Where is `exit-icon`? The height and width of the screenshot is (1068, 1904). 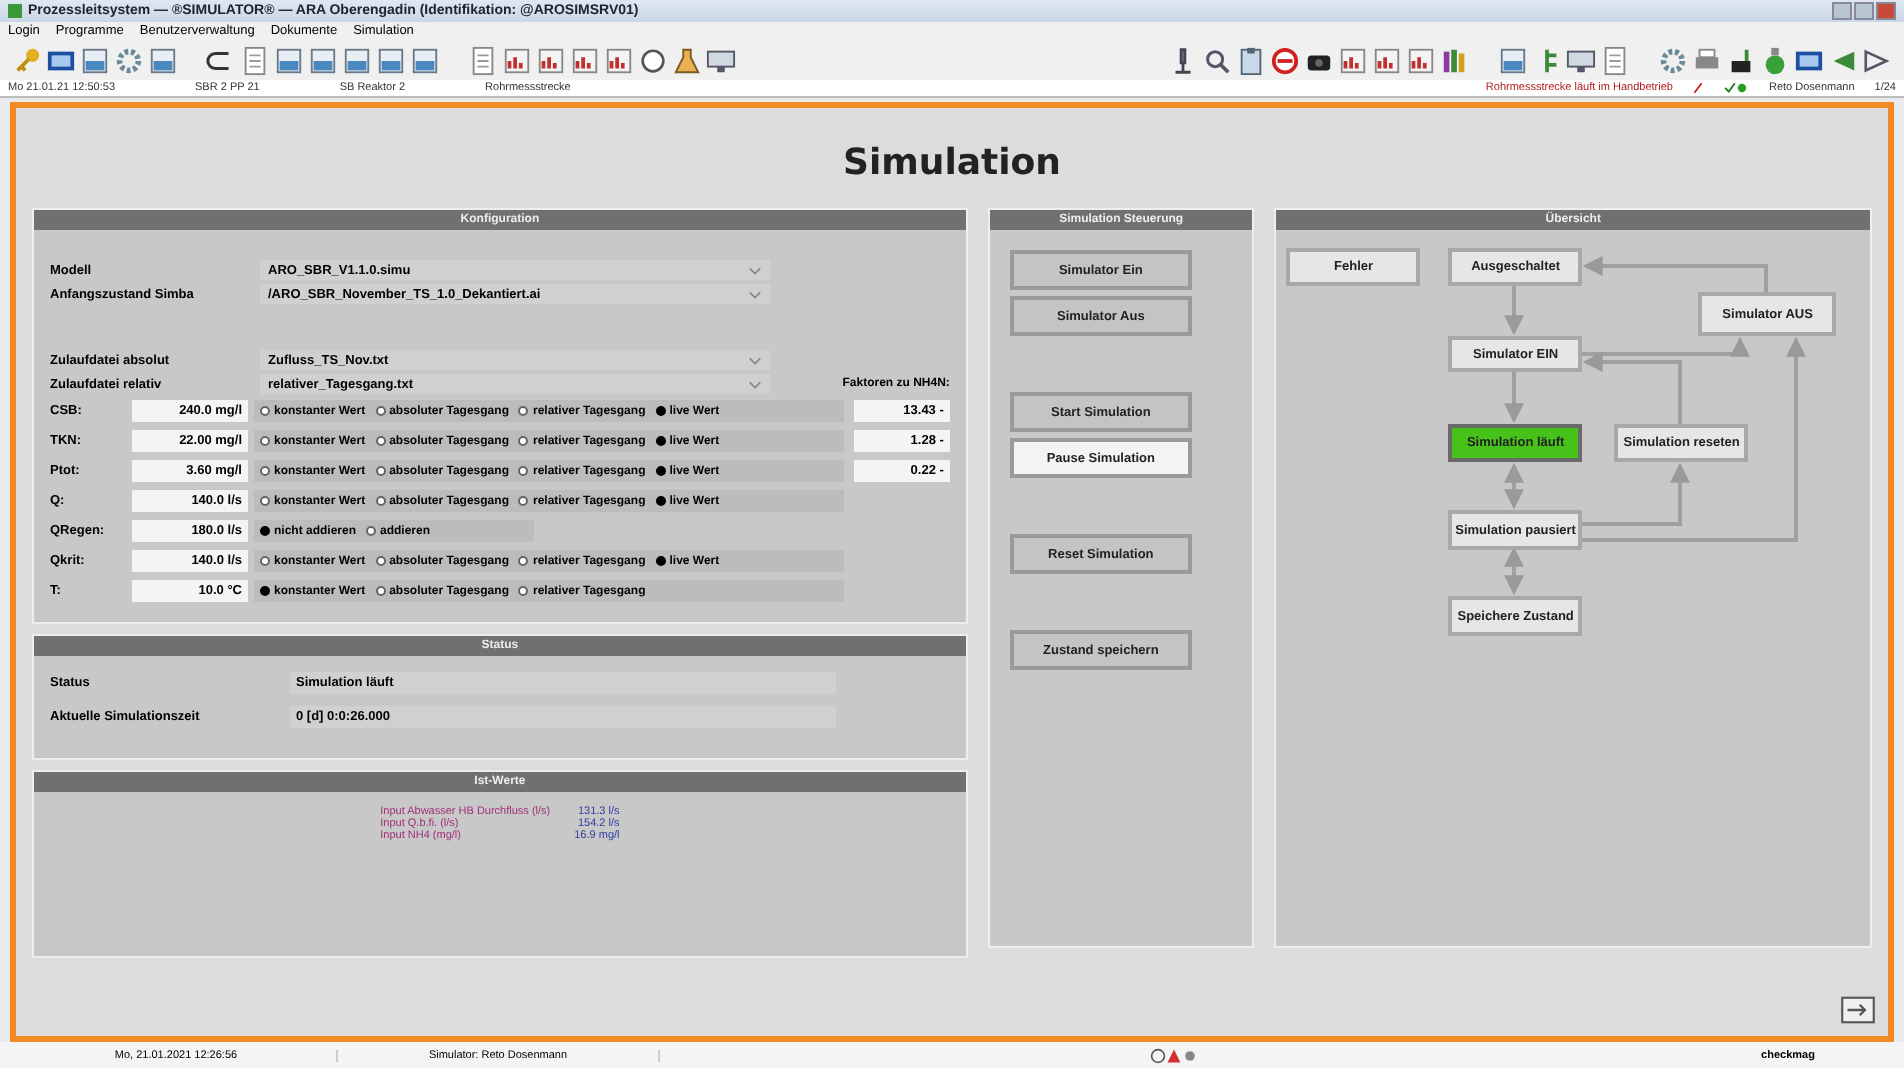 exit-icon is located at coordinates (1858, 1010).